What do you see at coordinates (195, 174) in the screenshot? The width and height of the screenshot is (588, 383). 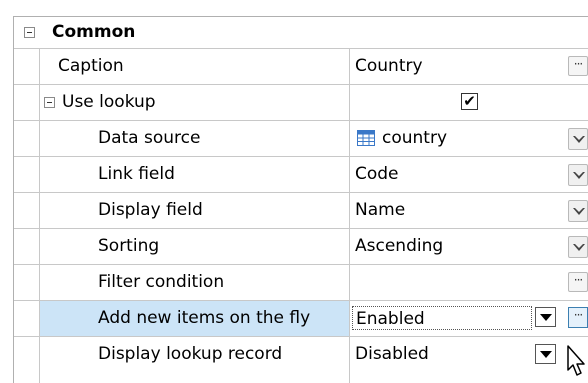 I see `property-name-cell: Link field` at bounding box center [195, 174].